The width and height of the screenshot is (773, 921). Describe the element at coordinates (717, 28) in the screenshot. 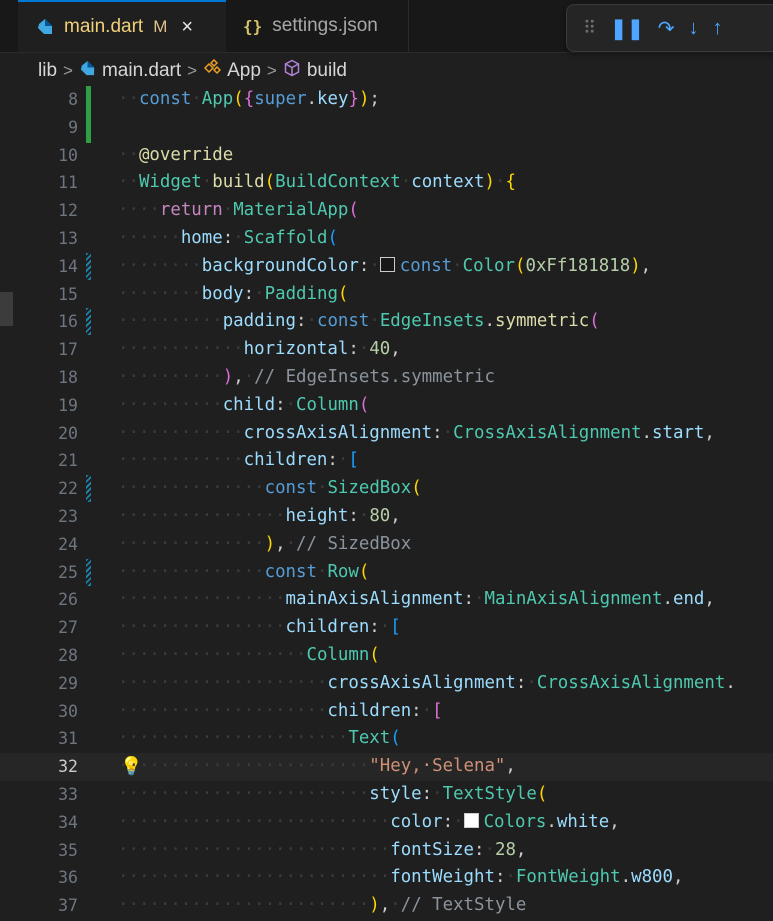

I see `step-out-icon: ↑` at that location.